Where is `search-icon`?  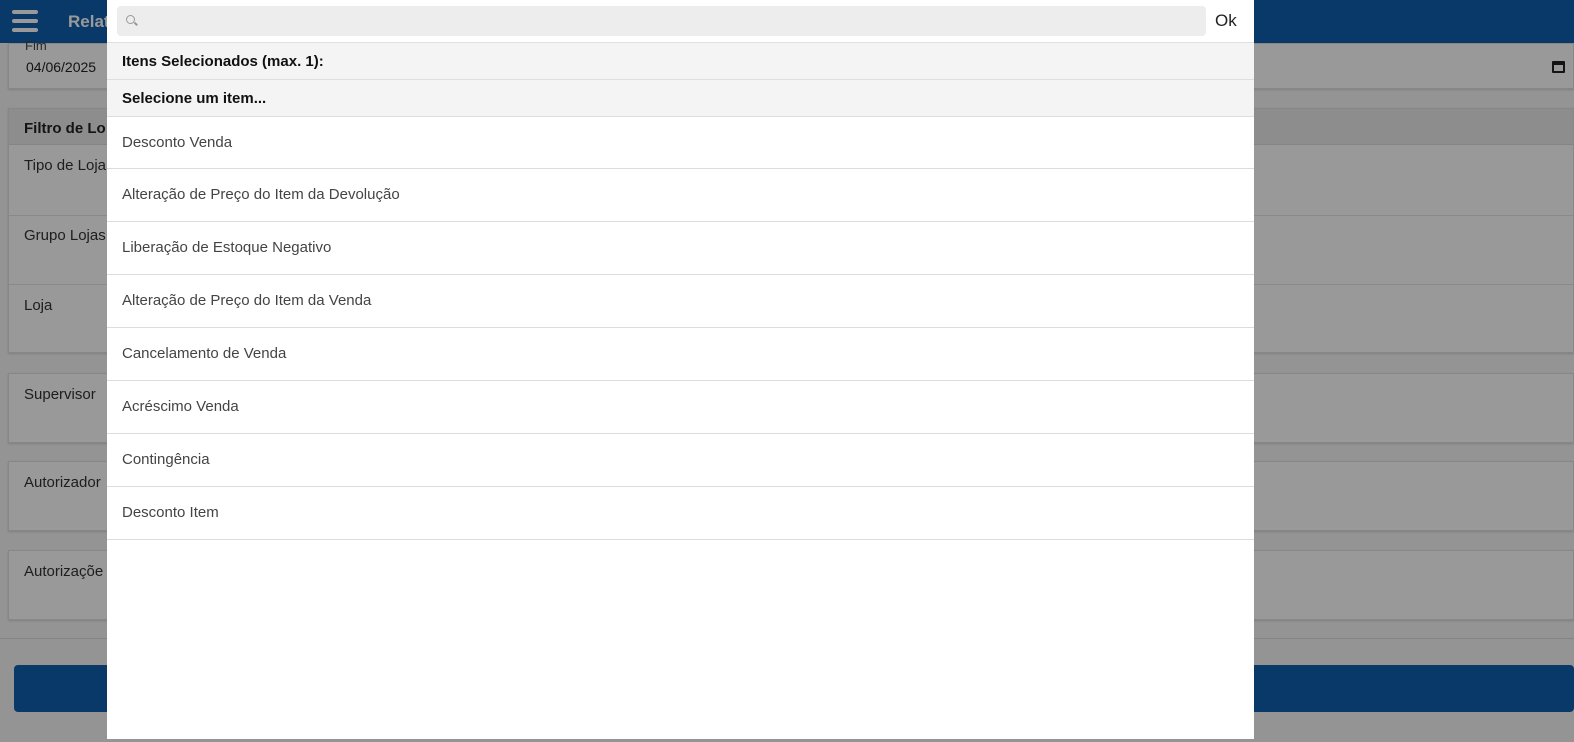
search-icon is located at coordinates (130, 19).